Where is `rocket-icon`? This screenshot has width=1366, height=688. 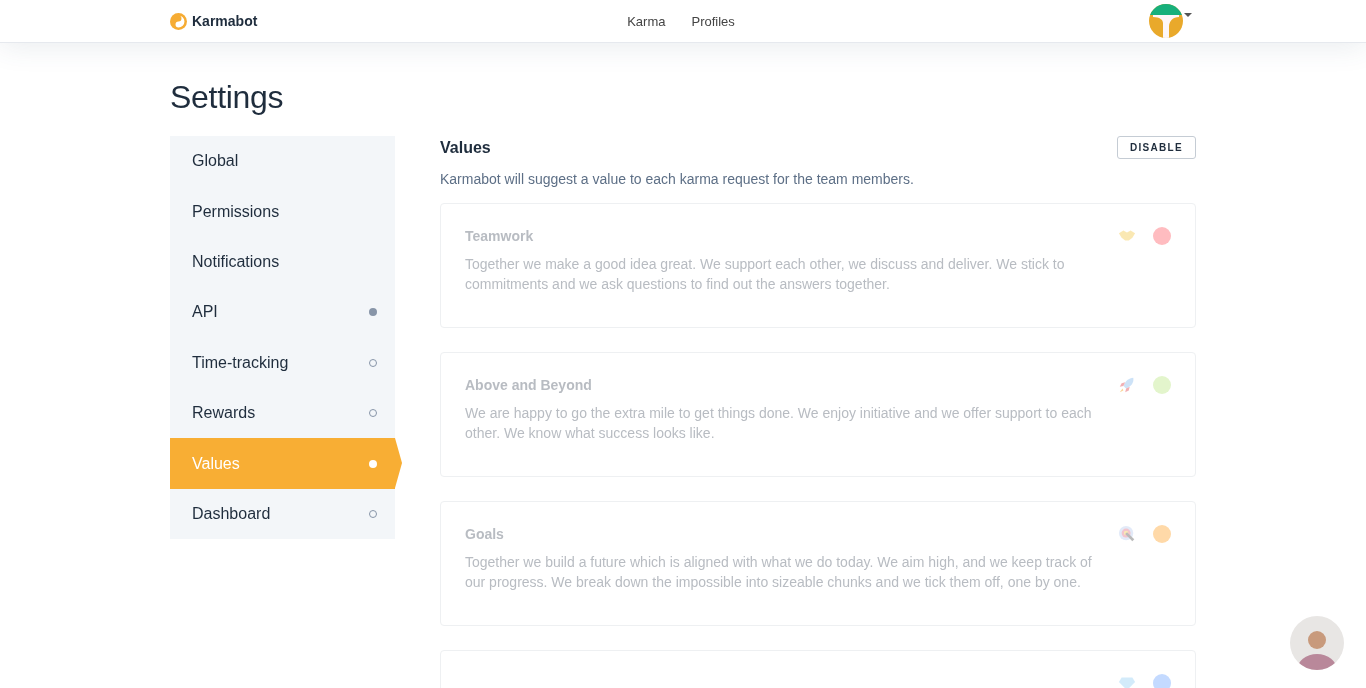 rocket-icon is located at coordinates (1127, 385).